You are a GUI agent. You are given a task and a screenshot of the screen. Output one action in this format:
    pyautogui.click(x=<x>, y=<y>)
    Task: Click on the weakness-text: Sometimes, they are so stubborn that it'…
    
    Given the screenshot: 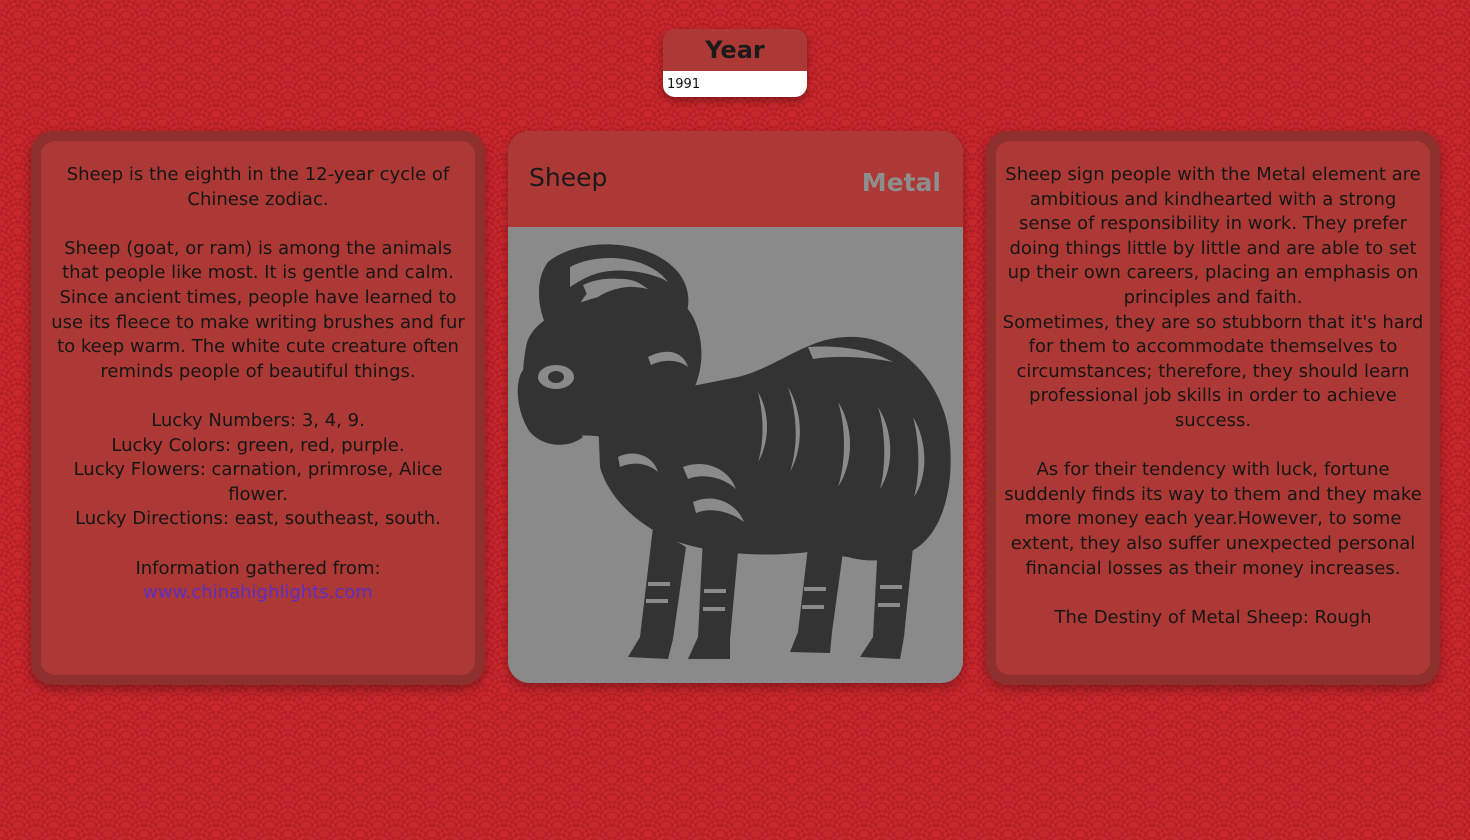 What is the action you would take?
    pyautogui.click(x=1213, y=371)
    